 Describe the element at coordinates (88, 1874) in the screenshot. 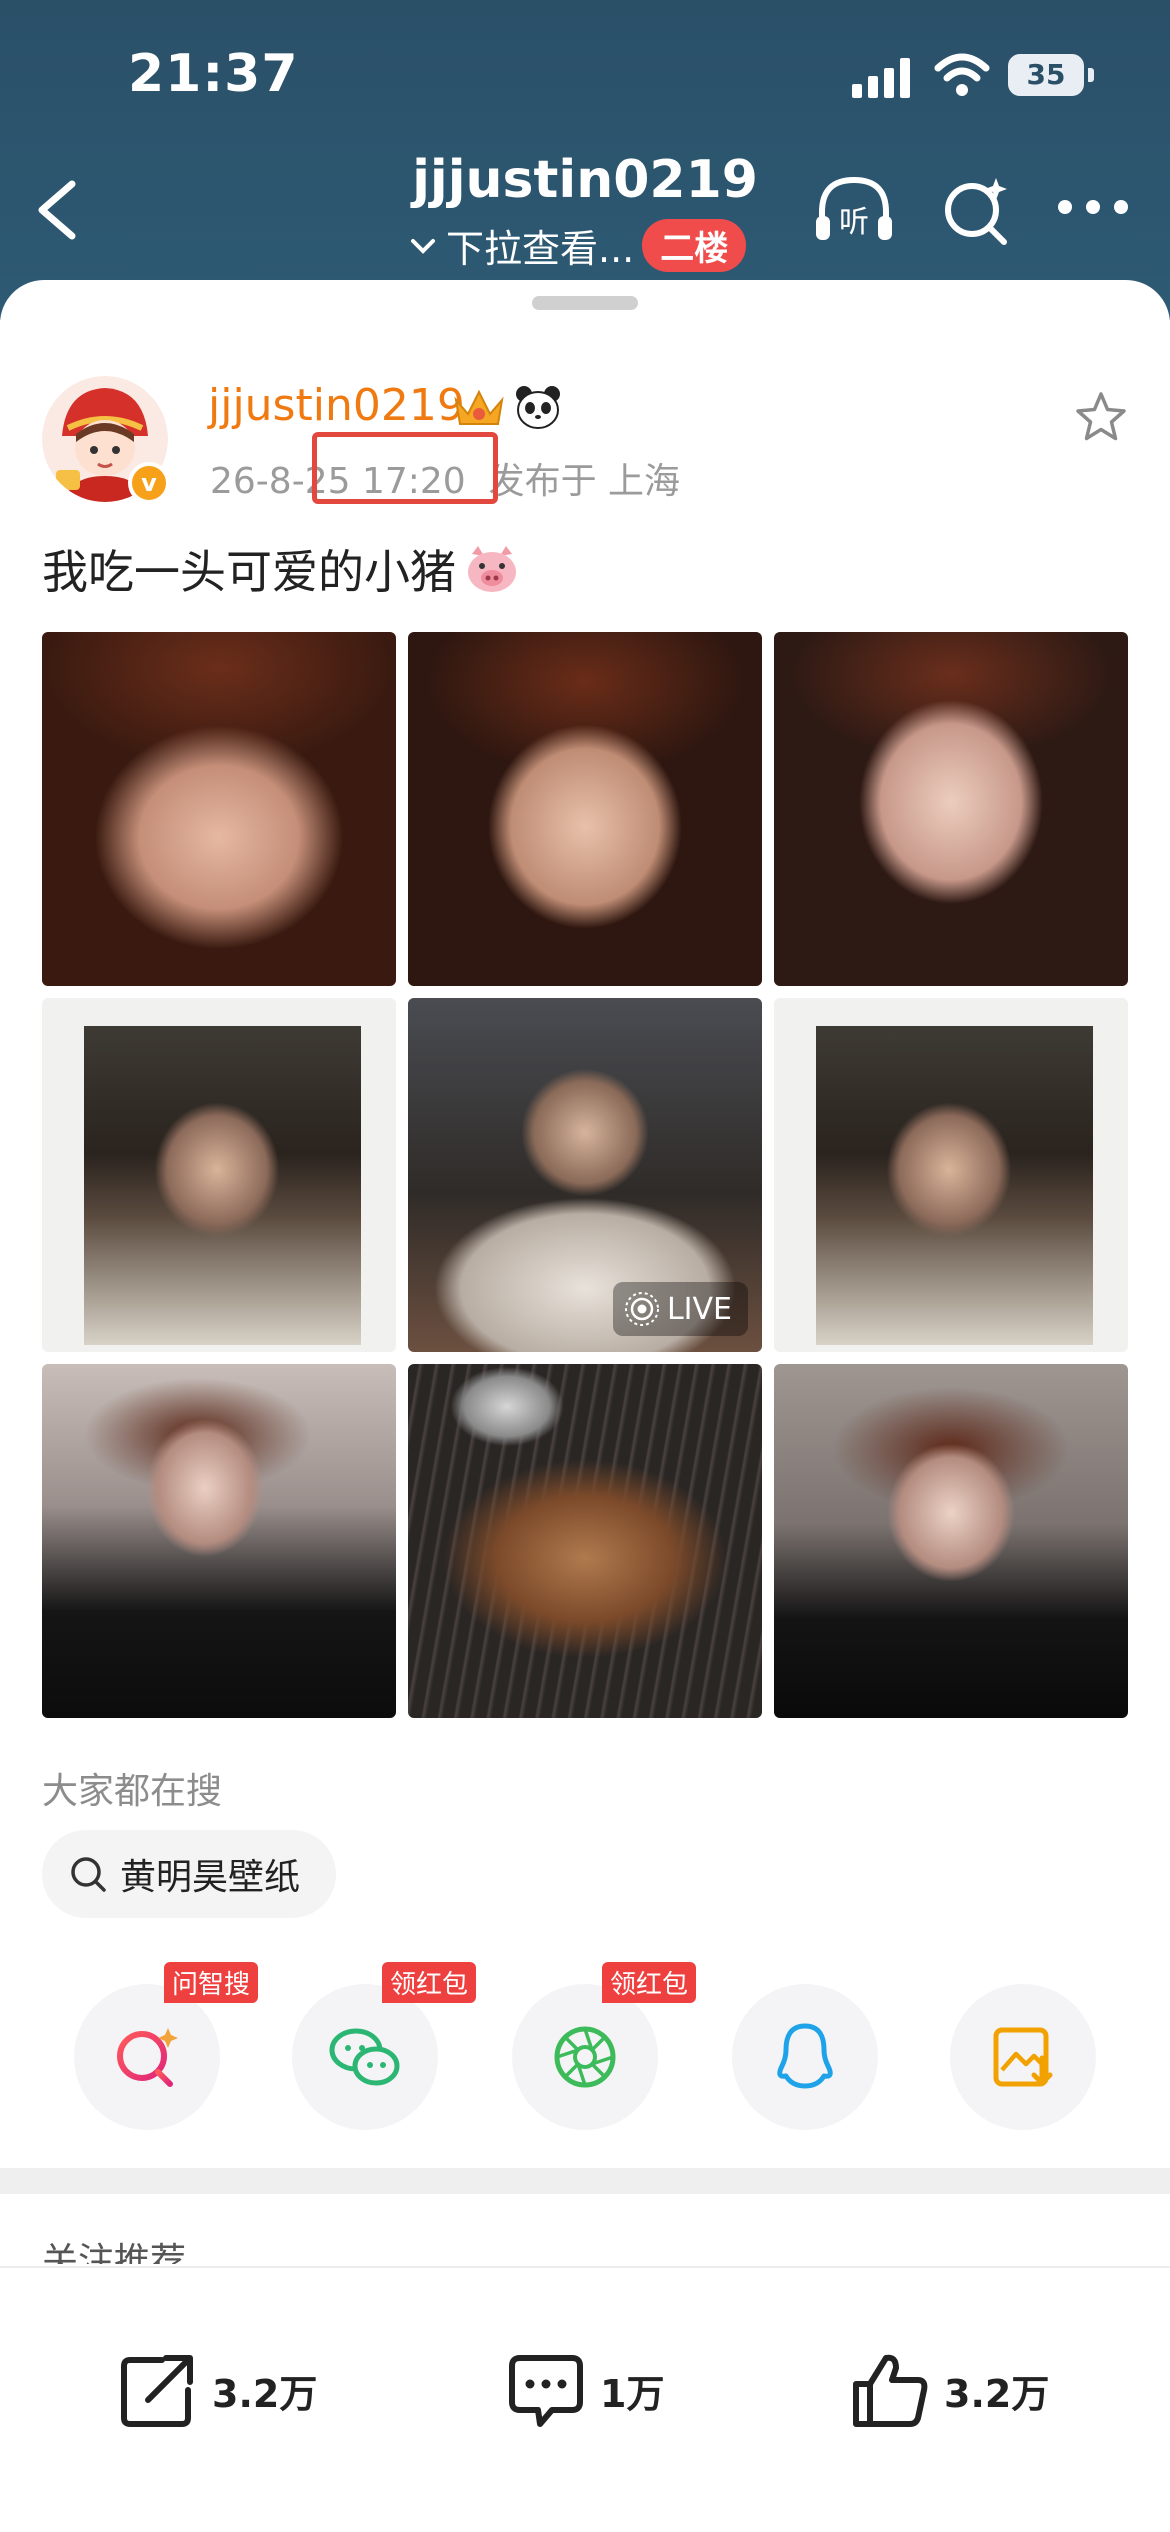

I see `search-icon` at that location.